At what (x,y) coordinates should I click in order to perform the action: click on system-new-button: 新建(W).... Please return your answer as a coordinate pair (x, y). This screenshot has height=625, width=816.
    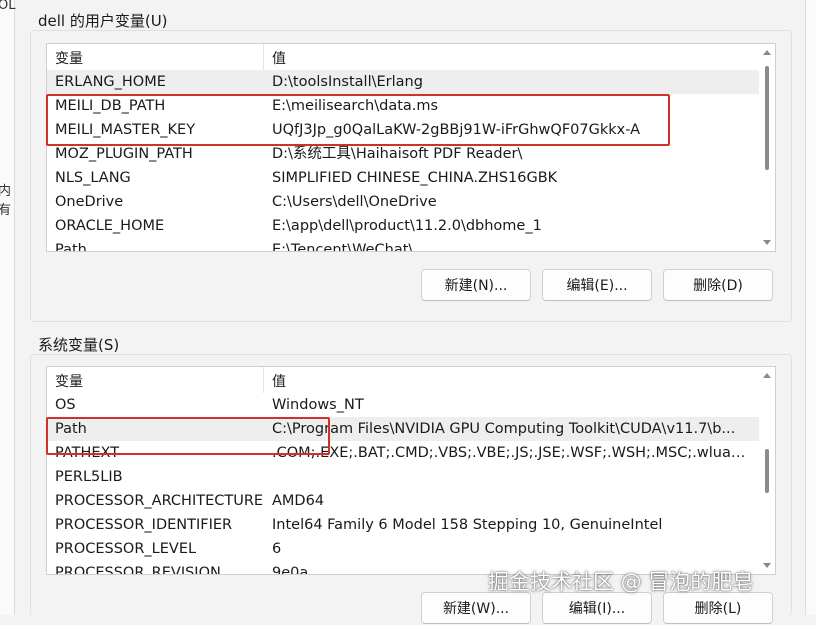
    Looking at the image, I should click on (476, 608).